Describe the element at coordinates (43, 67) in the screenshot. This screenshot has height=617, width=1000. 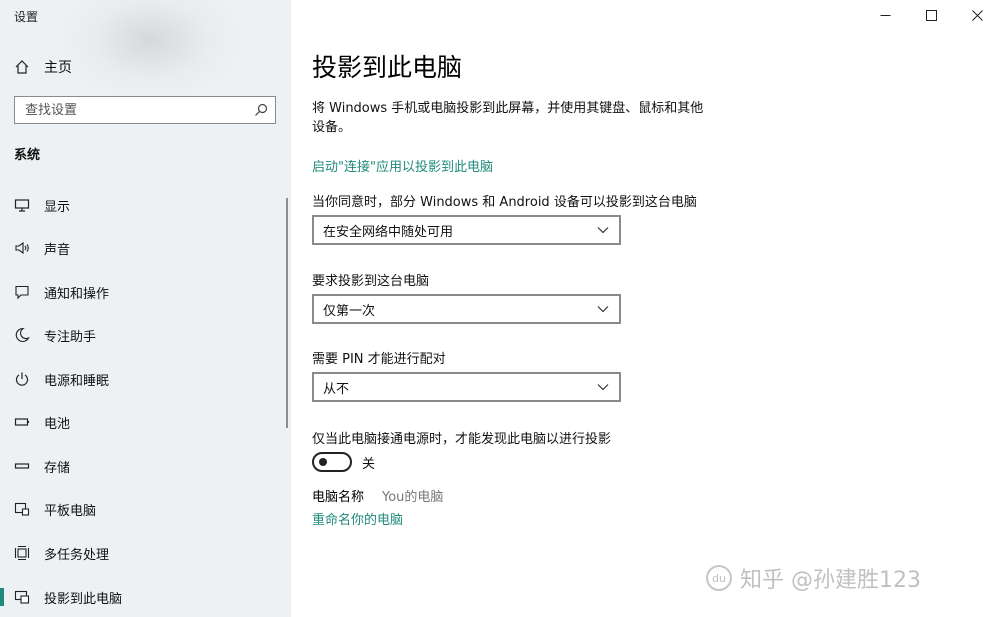
I see `home-link: 主页` at that location.